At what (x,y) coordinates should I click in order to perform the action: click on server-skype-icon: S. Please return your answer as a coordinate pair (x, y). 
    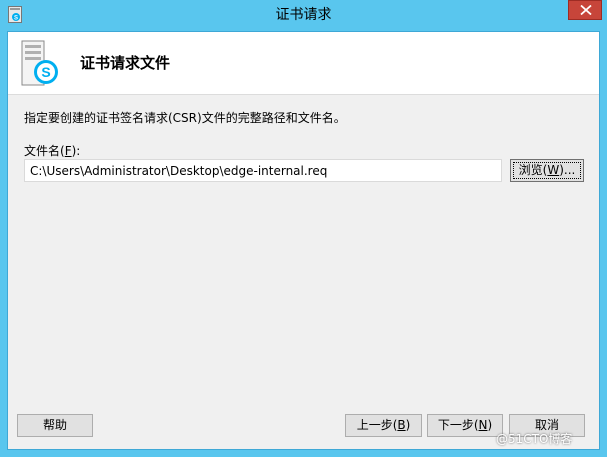
    Looking at the image, I should click on (42, 64).